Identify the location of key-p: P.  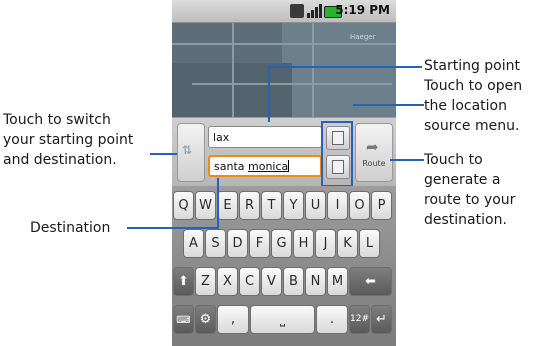
(381, 205).